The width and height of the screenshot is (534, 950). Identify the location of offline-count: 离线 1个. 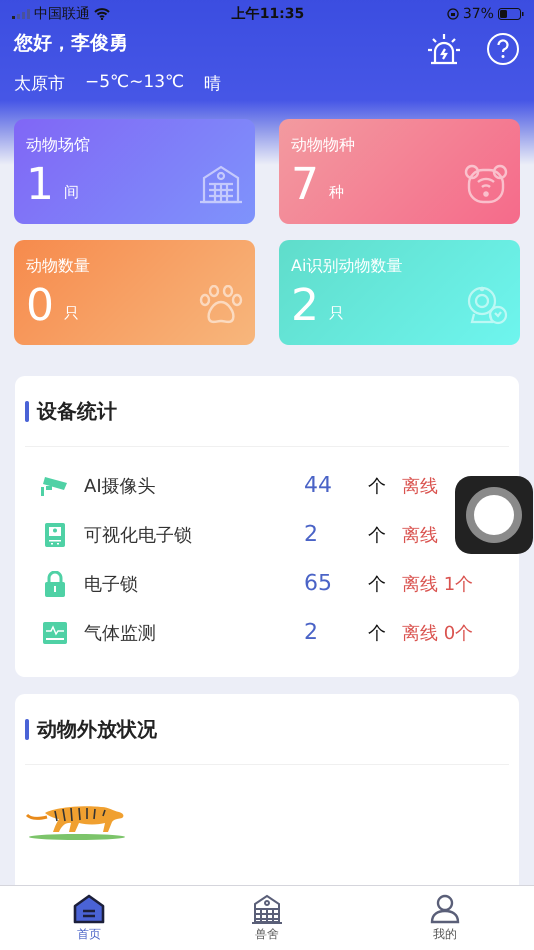
(438, 584).